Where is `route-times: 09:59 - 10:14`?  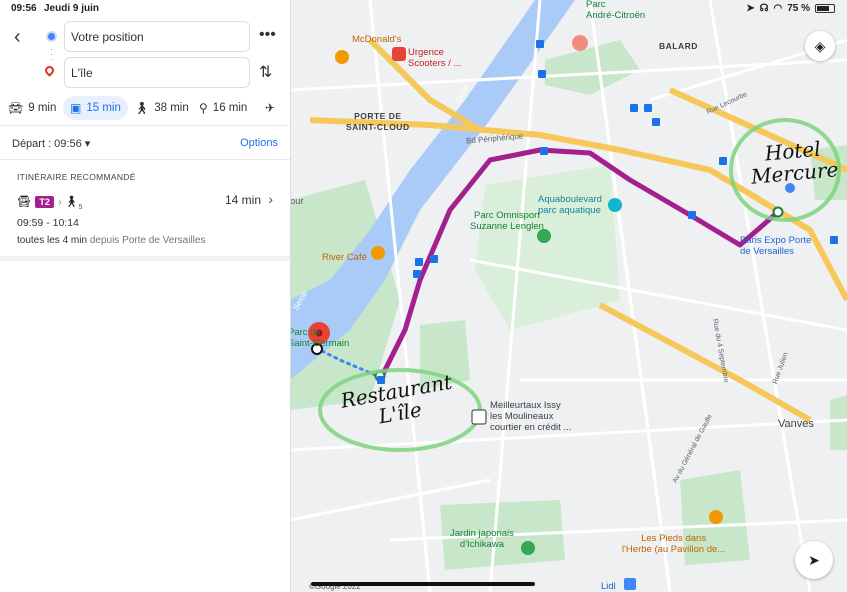 route-times: 09:59 - 10:14 is located at coordinates (48, 223).